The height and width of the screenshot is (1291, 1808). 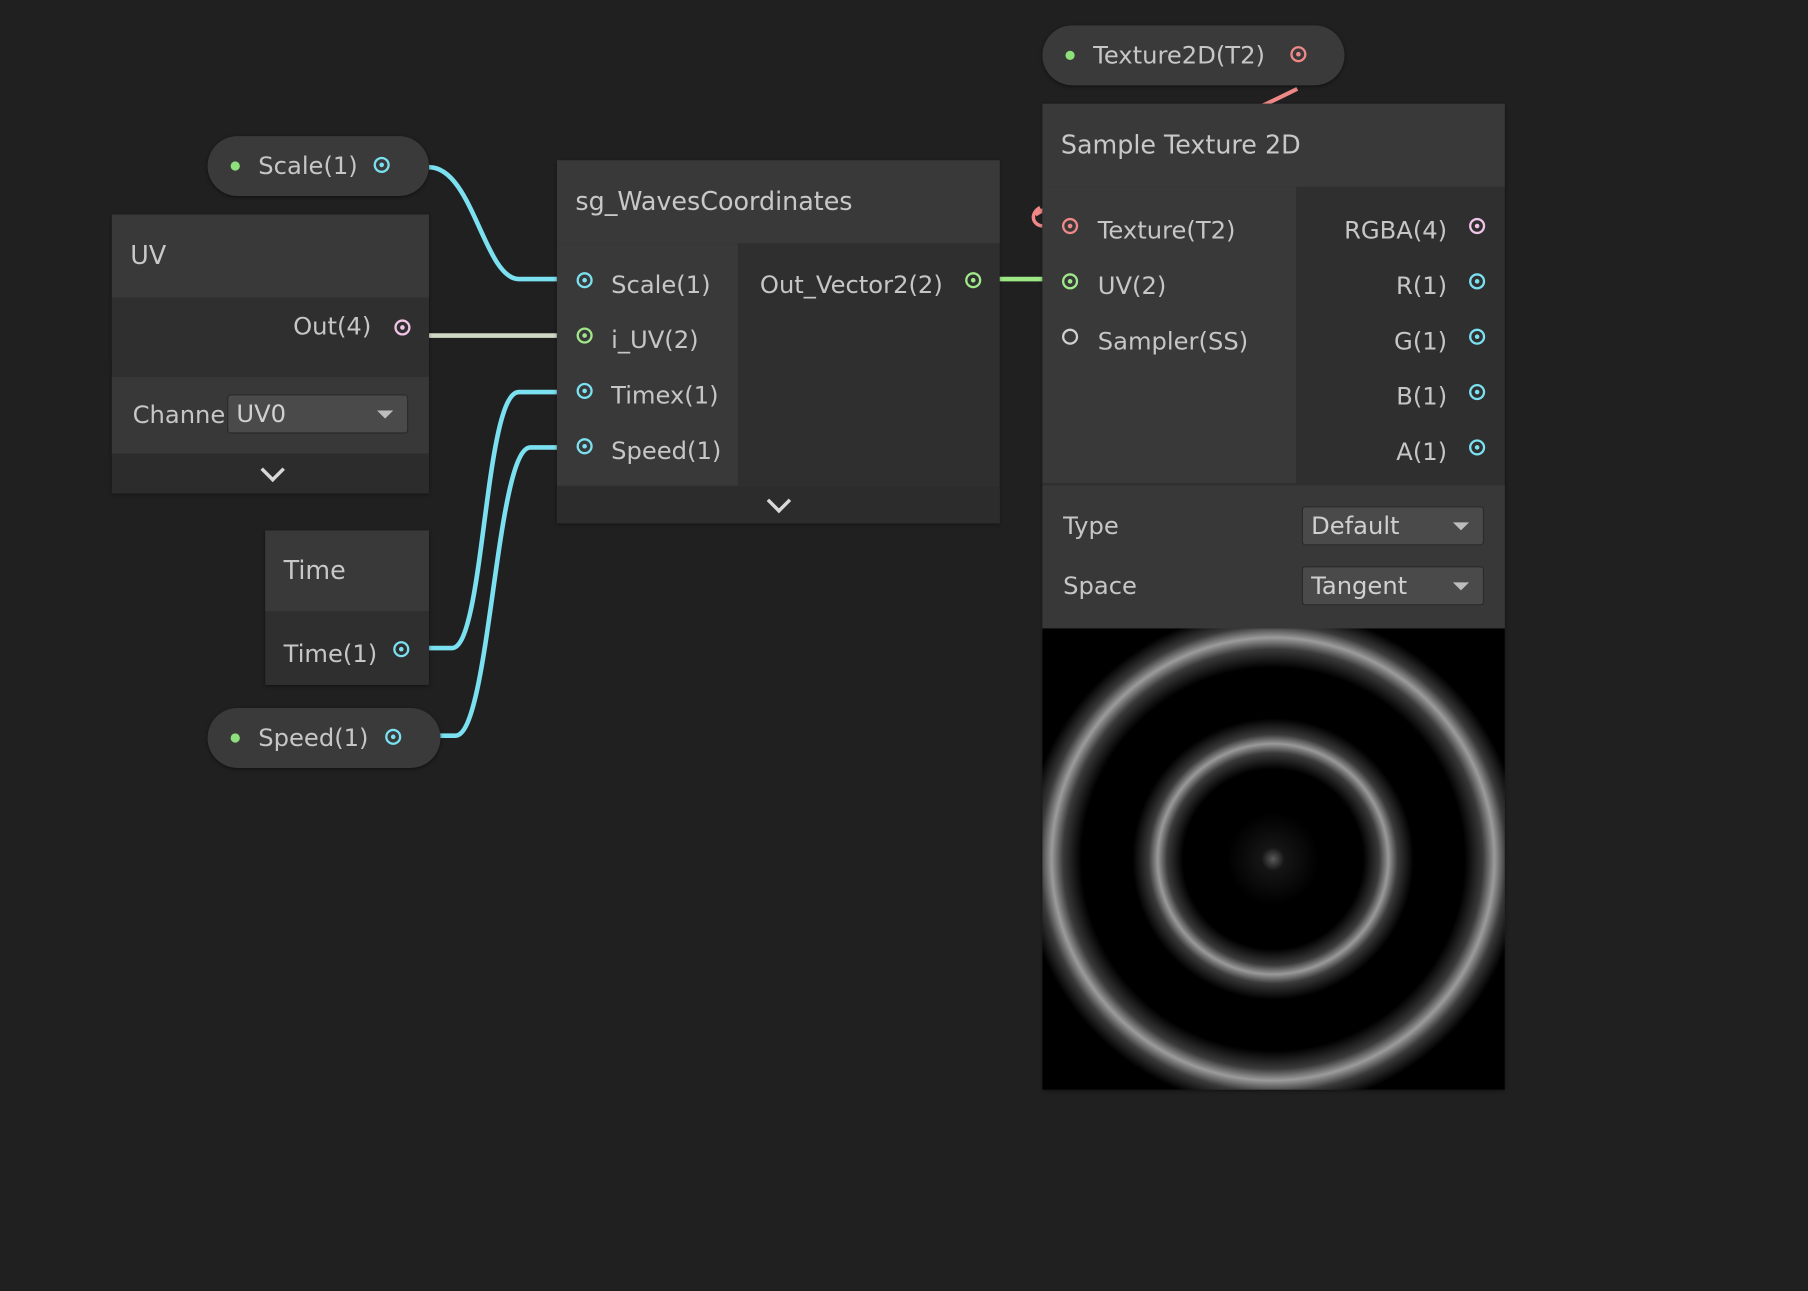 I want to click on sample-output-port-r, so click(x=1477, y=281).